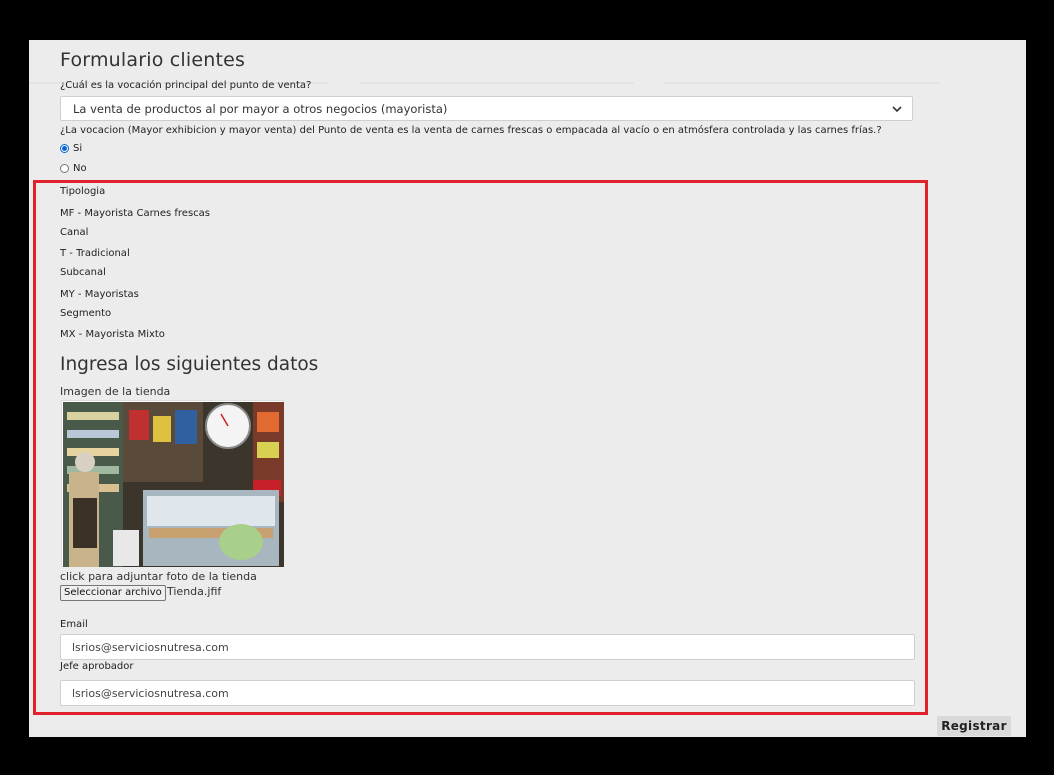 The width and height of the screenshot is (1054, 775). What do you see at coordinates (80, 168) in the screenshot?
I see `radio-no-label: No` at bounding box center [80, 168].